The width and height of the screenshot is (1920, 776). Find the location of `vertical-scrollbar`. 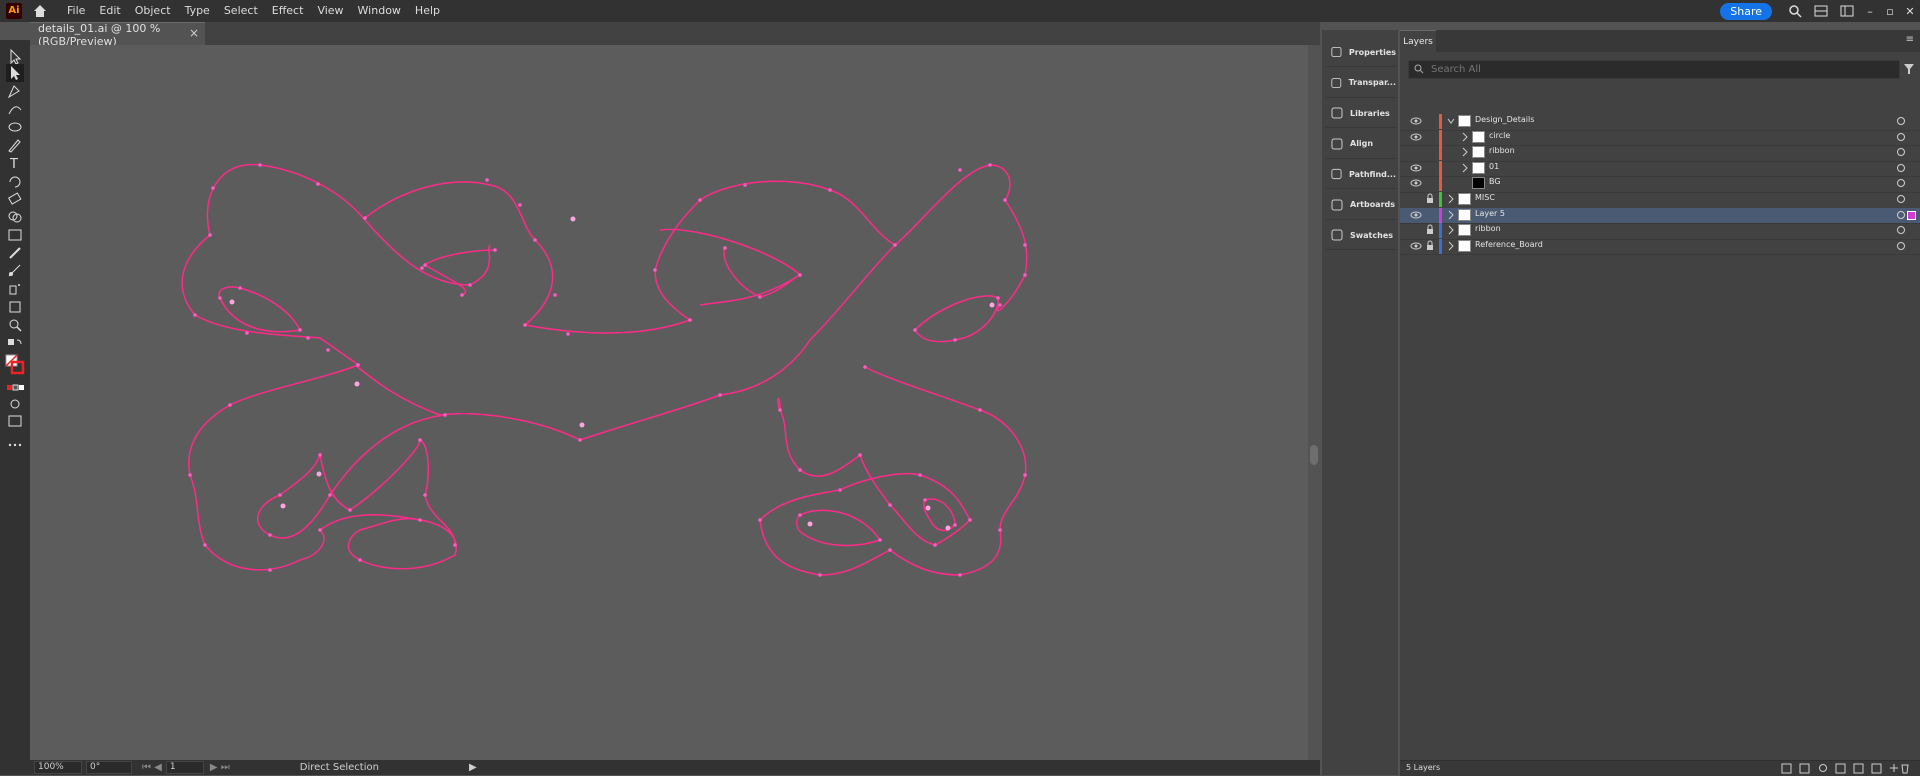

vertical-scrollbar is located at coordinates (1314, 402).